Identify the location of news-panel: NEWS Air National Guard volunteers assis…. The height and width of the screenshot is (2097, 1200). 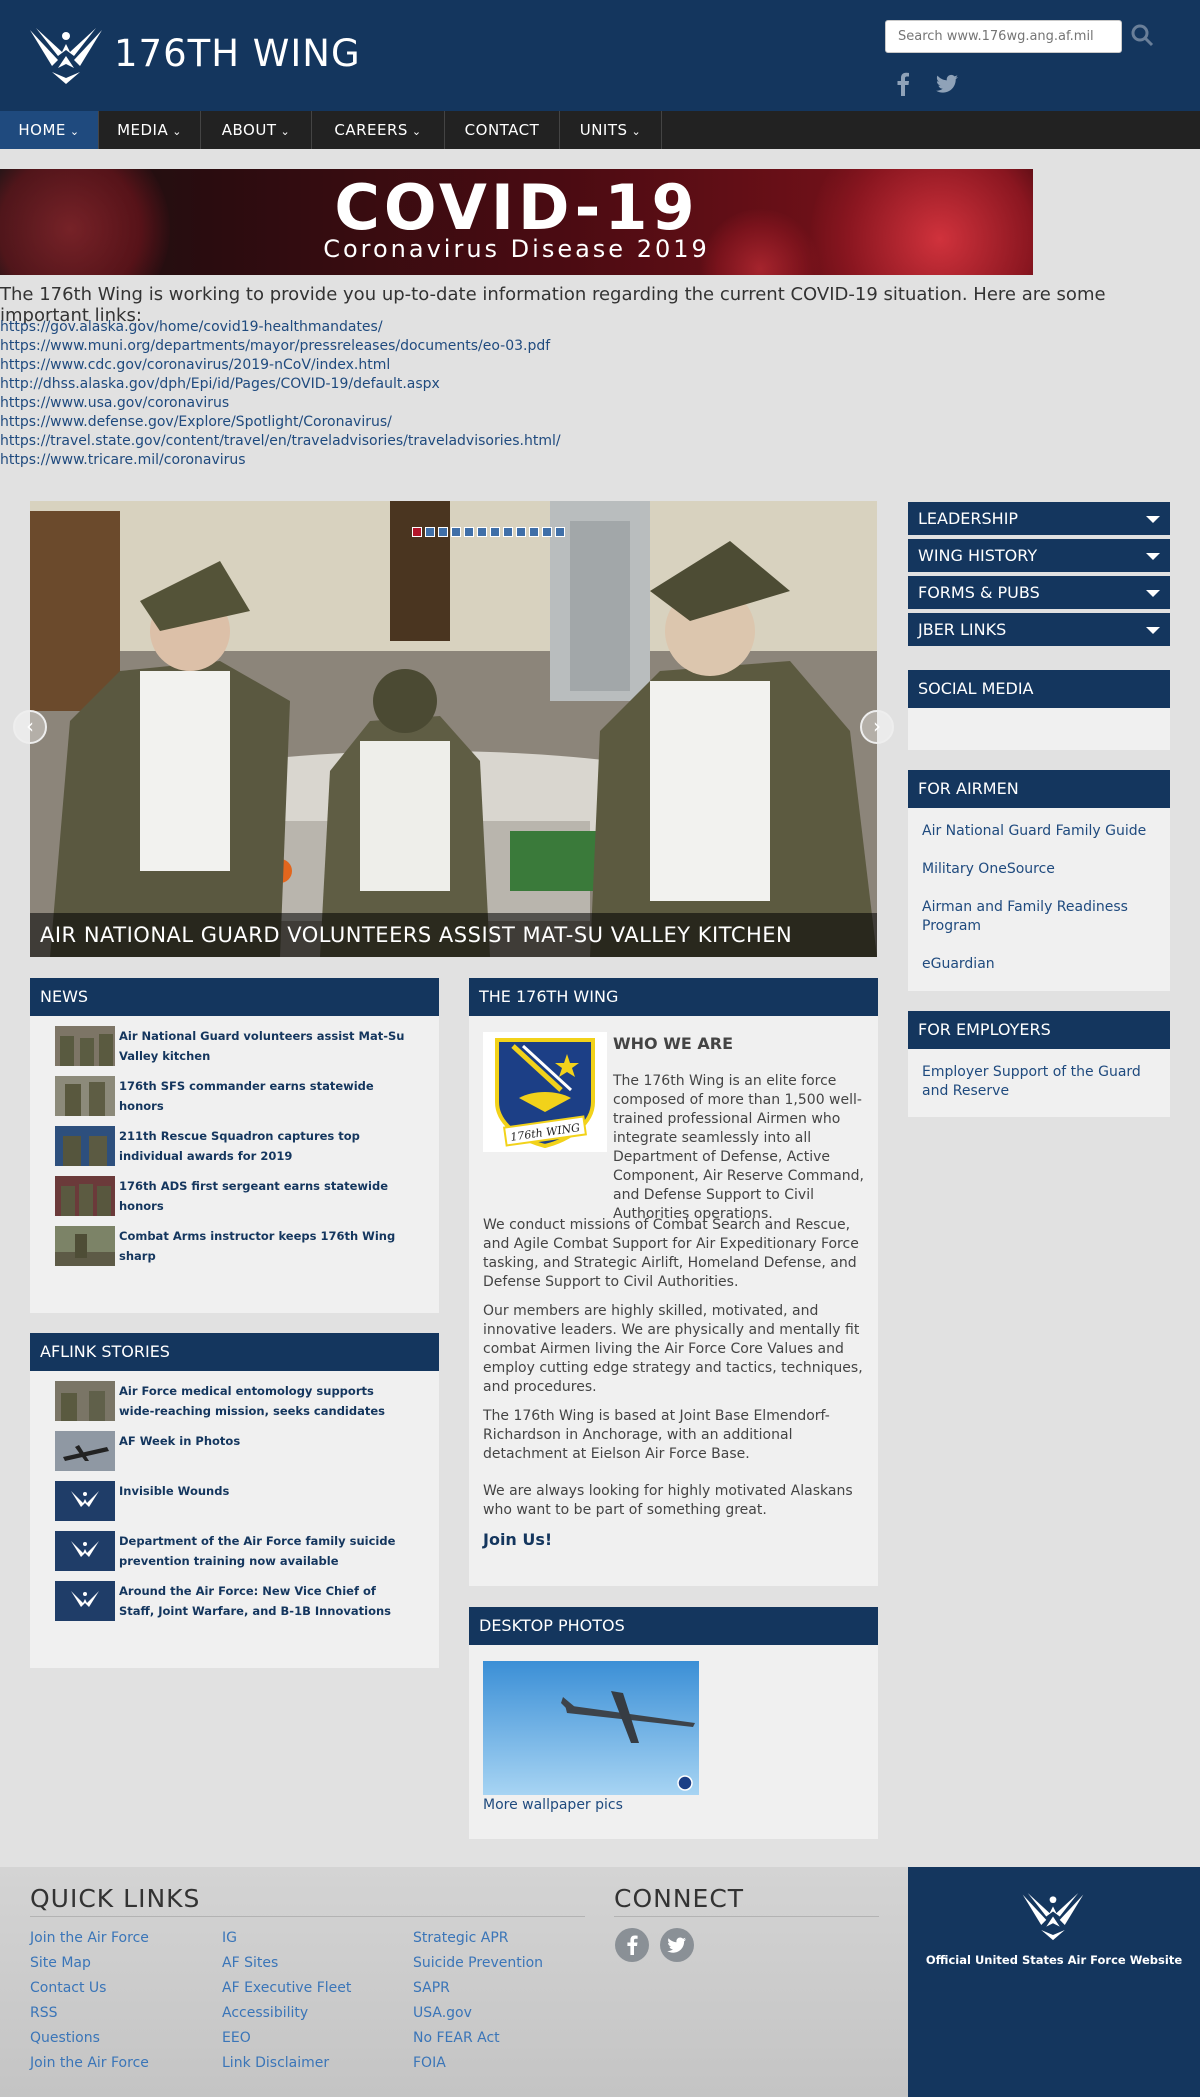
(234, 1145).